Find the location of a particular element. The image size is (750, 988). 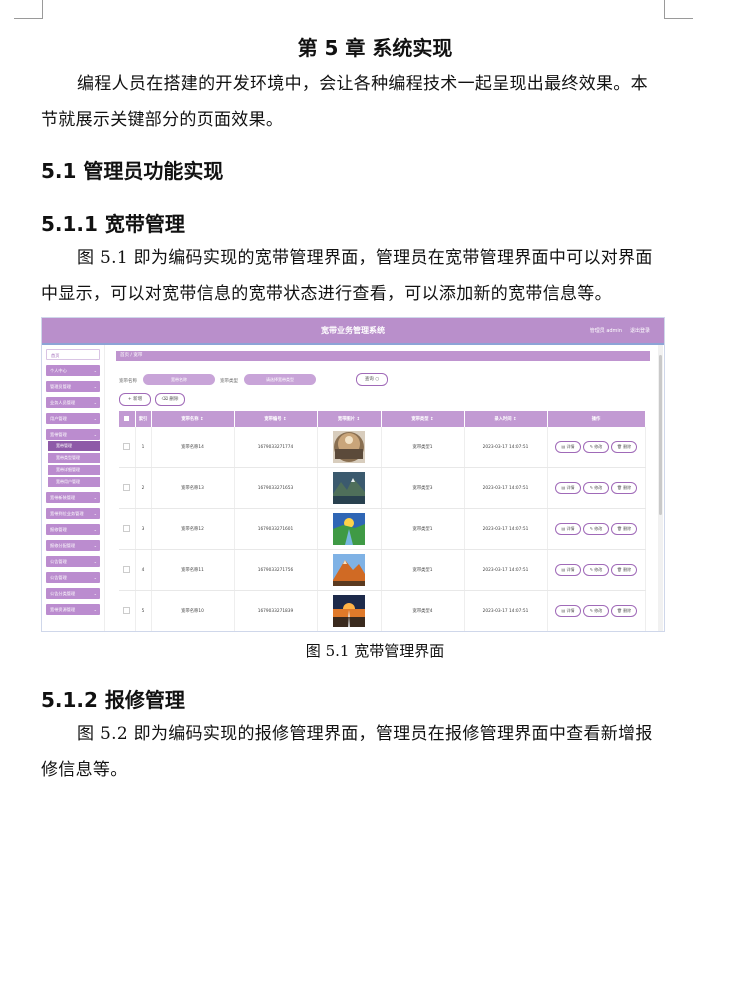

scrollbar is located at coordinates (660, 488).